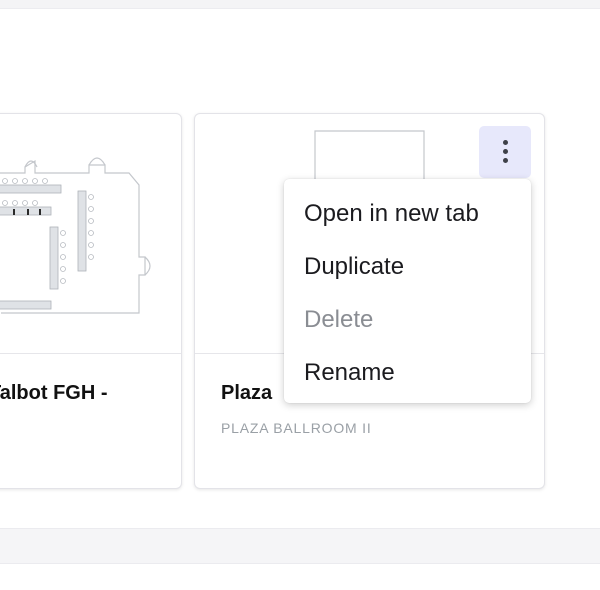  Describe the element at coordinates (54, 393) in the screenshot. I see `card-title: Talbot FGH -` at that location.